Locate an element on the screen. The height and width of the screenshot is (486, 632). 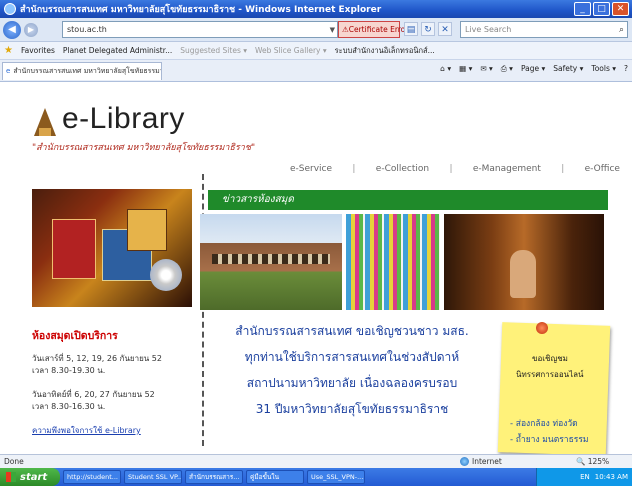
satisfaction-link: ความพึงพอใจการใช้ e-Library is located at coordinates (86, 430).